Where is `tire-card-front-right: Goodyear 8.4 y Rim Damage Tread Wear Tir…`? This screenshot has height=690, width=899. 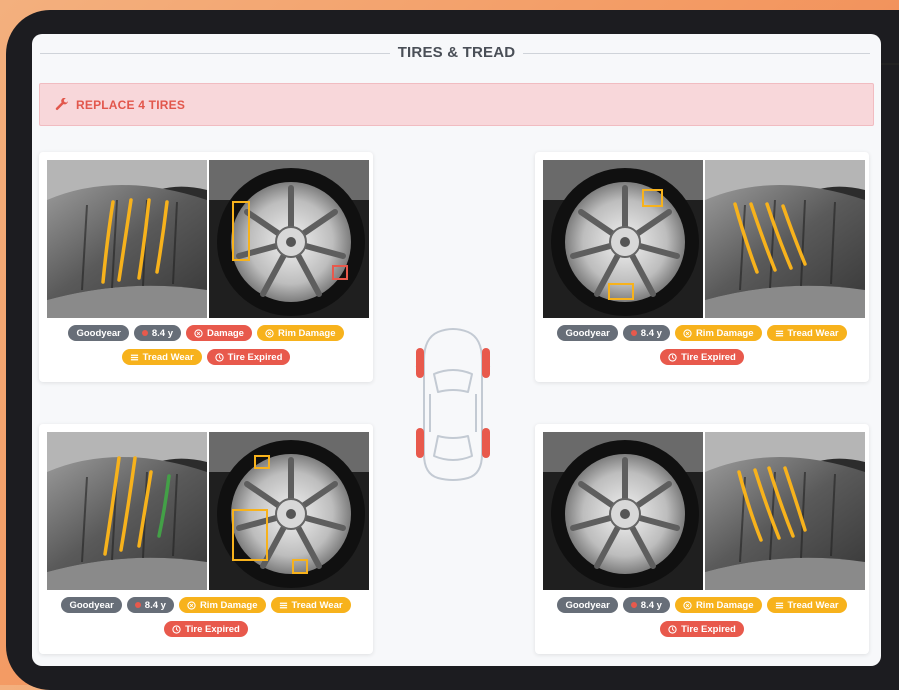
tire-card-front-right: Goodyear 8.4 y Rim Damage Tread Wear Tir… is located at coordinates (702, 267).